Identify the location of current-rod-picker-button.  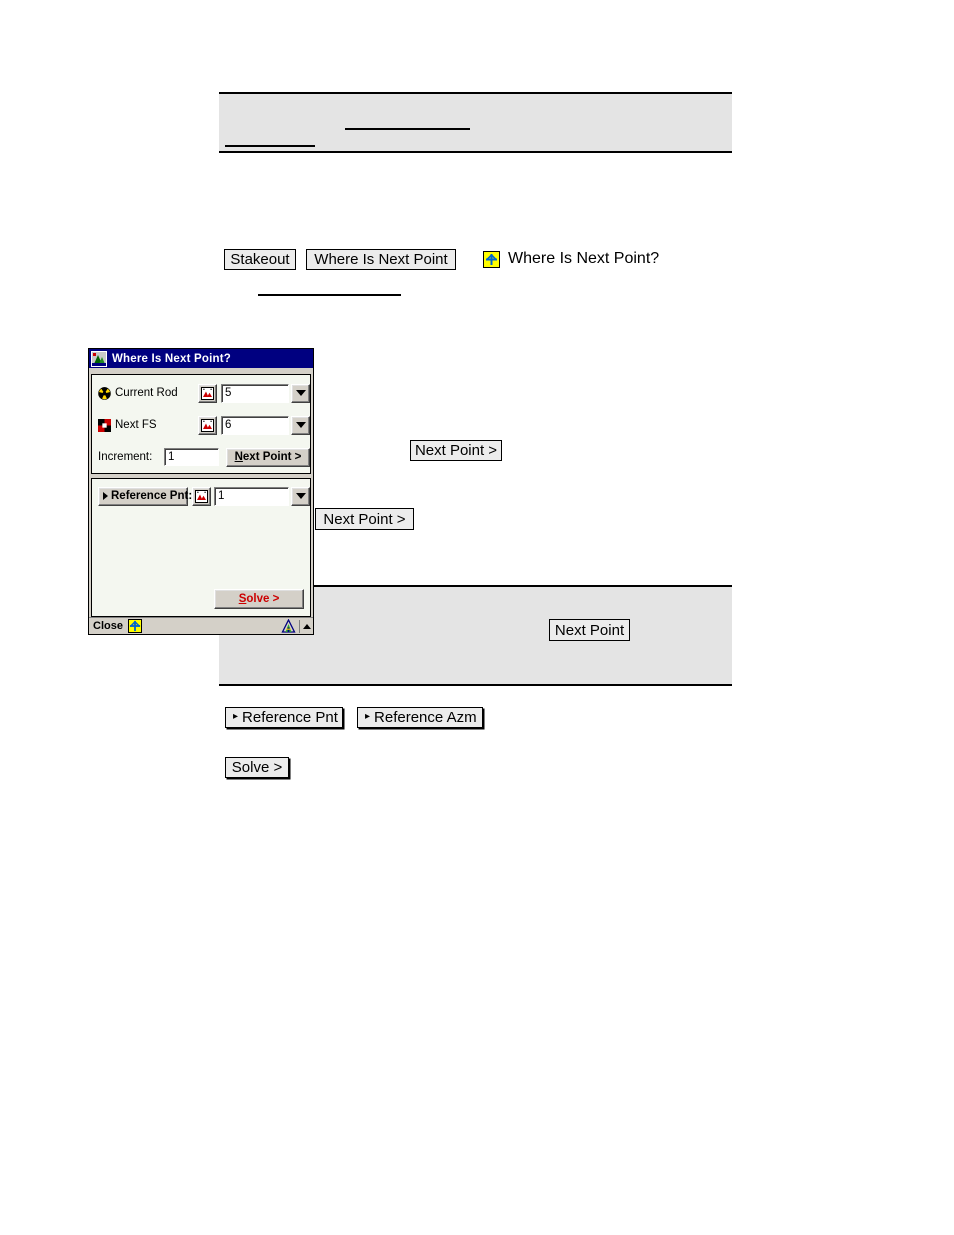
(207, 393).